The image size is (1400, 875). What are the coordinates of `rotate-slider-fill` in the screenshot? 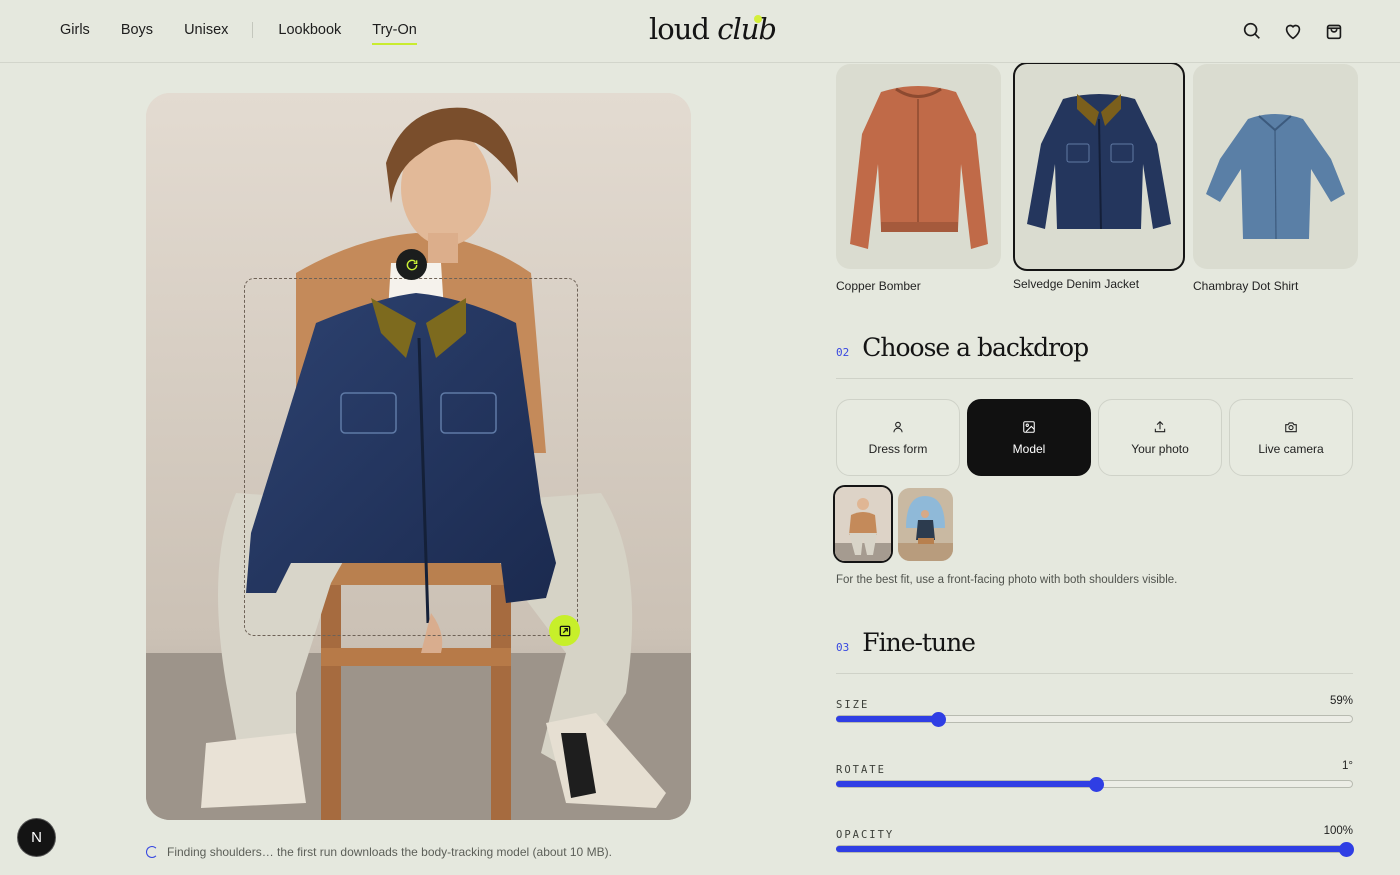 It's located at (966, 784).